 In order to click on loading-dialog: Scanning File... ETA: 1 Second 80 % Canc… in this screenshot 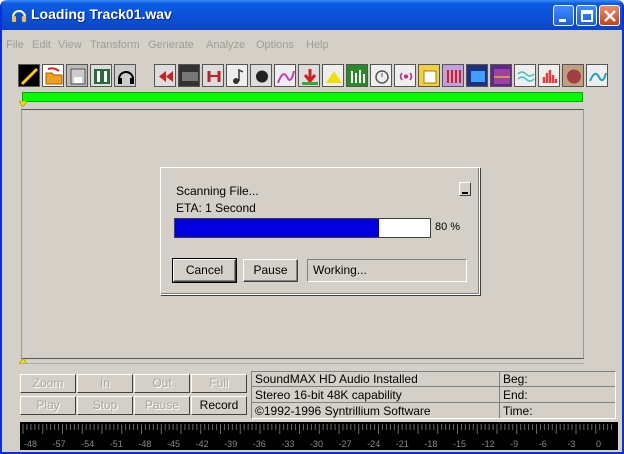, I will do `click(320, 231)`.